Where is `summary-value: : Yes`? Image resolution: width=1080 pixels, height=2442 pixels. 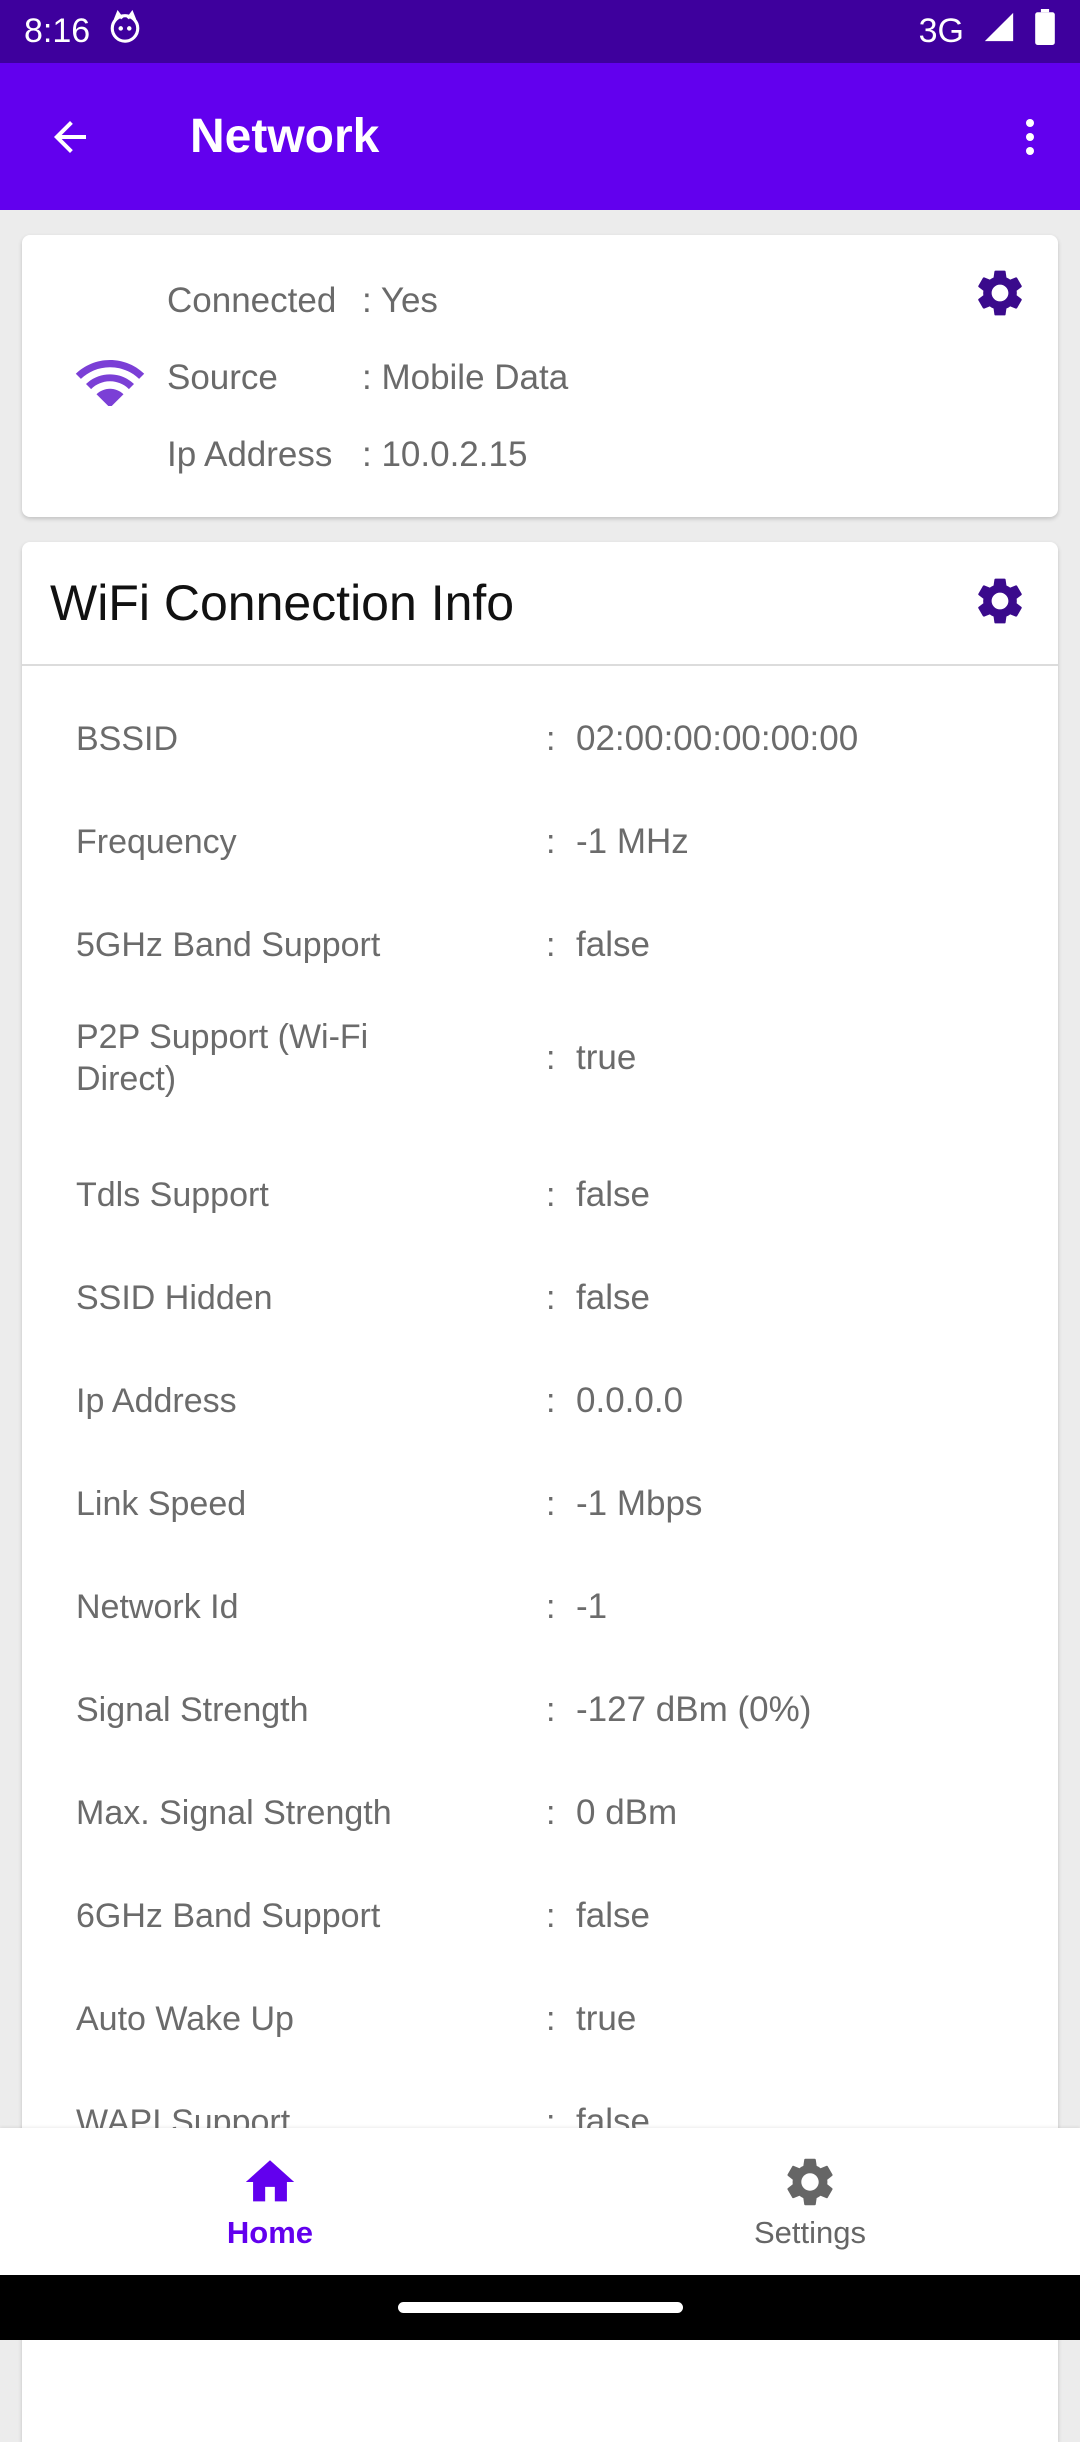
summary-value: : Yes is located at coordinates (400, 300).